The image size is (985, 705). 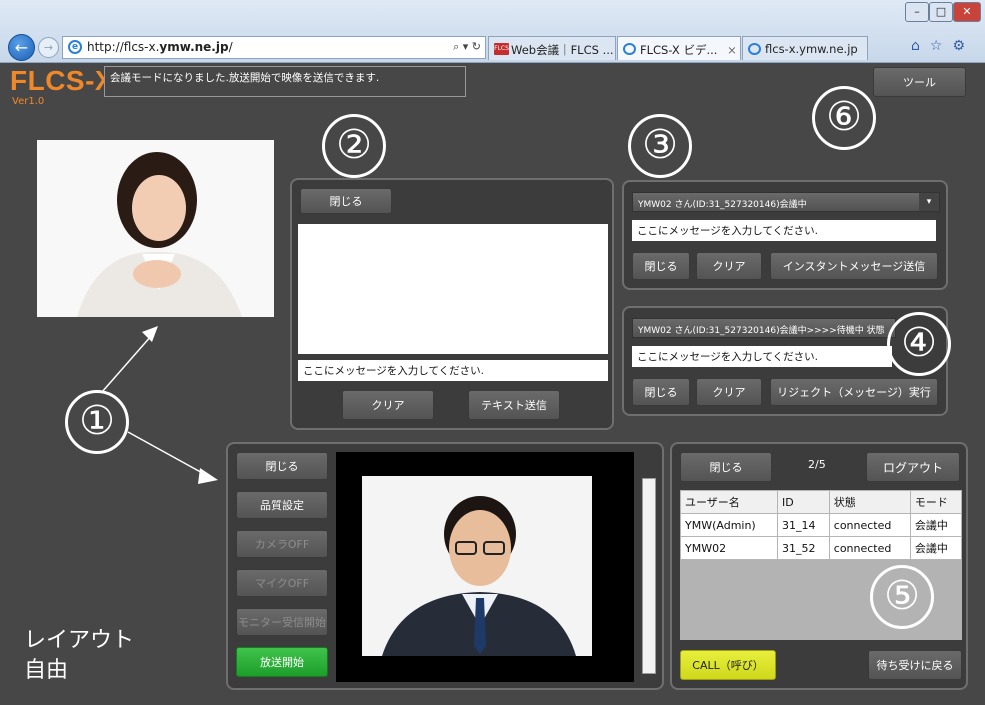 What do you see at coordinates (514, 405) in the screenshot?
I see `text-send-button: テキスト送信` at bounding box center [514, 405].